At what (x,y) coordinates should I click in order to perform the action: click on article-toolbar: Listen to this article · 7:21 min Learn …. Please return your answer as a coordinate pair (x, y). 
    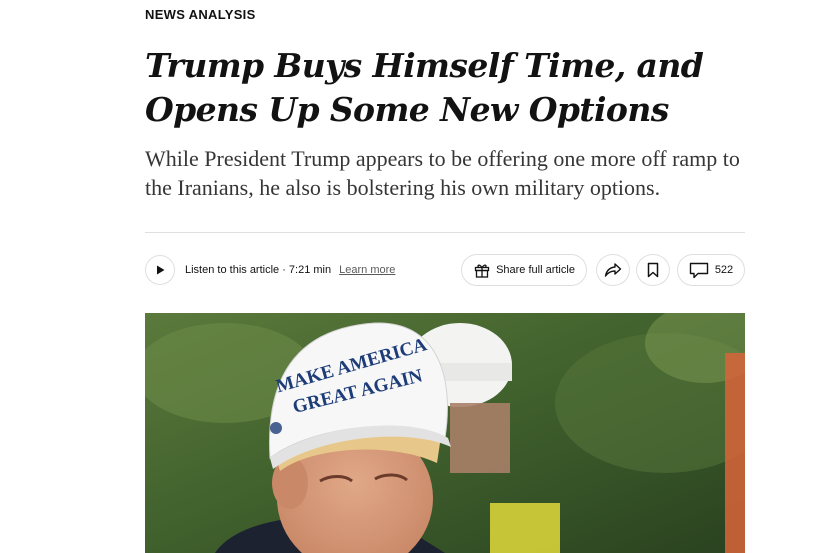
    Looking at the image, I should click on (445, 270).